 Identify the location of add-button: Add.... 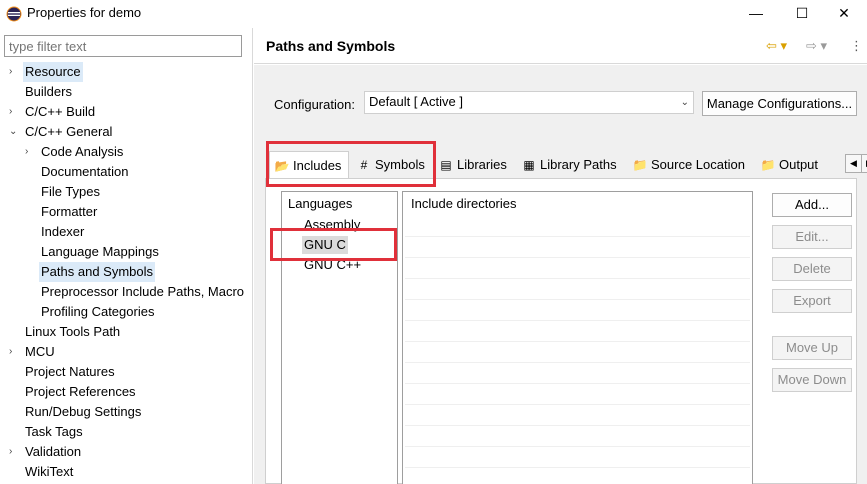
(812, 205).